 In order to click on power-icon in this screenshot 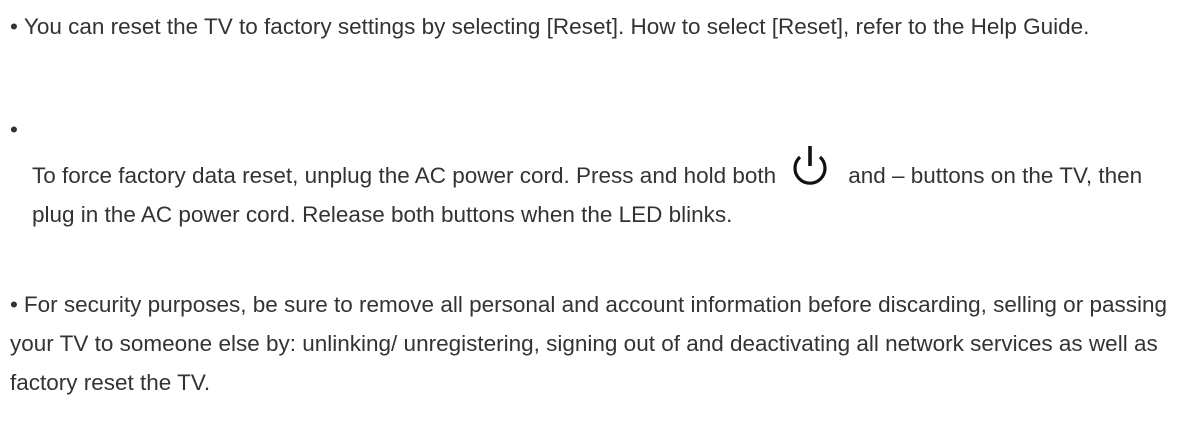, I will do `click(810, 165)`.